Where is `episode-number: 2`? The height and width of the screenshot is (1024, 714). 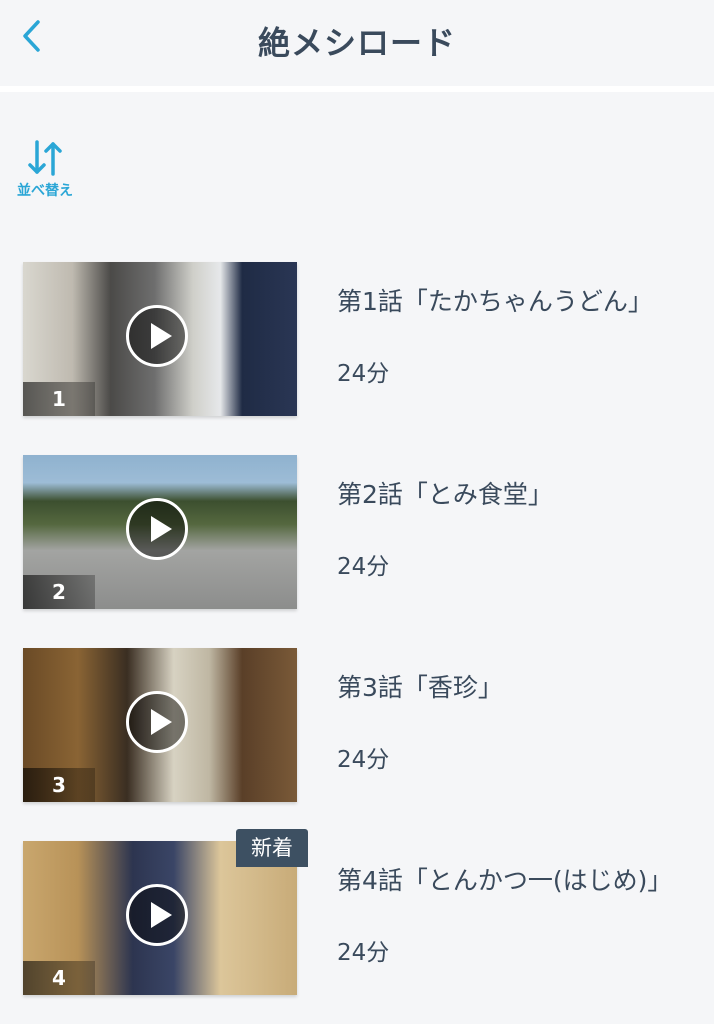 episode-number: 2 is located at coordinates (59, 592).